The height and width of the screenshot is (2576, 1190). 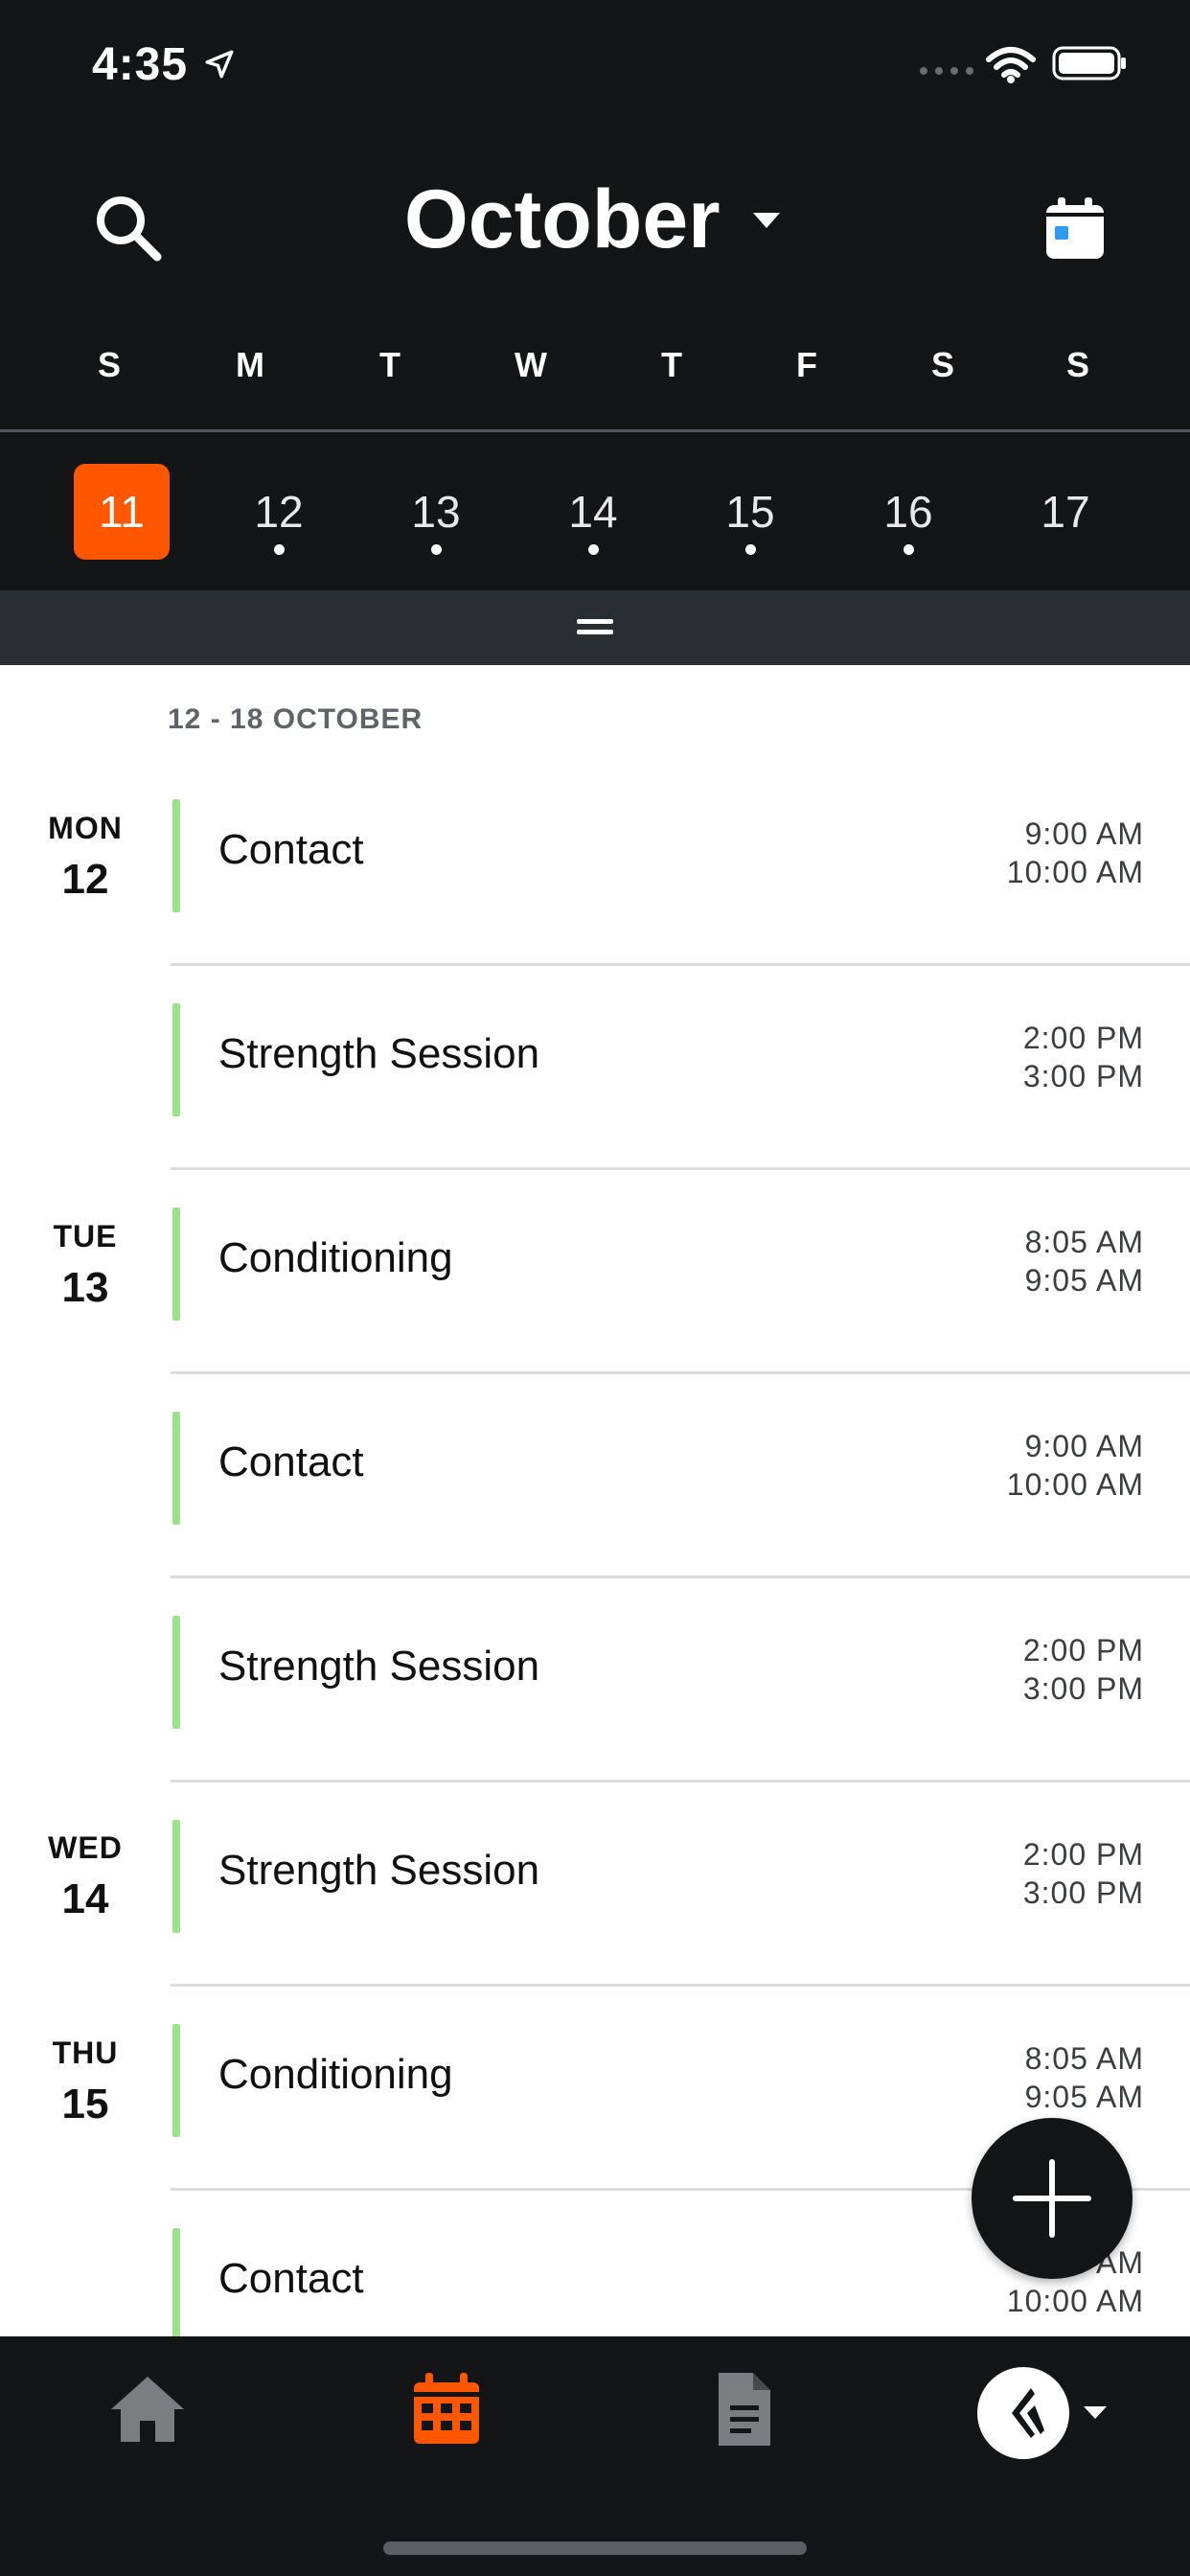 I want to click on weekday-label: F, so click(x=807, y=364).